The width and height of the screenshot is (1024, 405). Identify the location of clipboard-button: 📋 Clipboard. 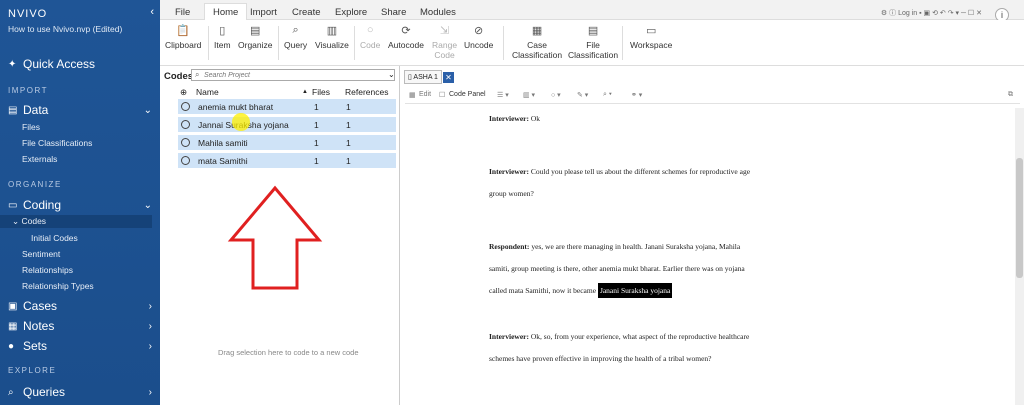
(183, 37).